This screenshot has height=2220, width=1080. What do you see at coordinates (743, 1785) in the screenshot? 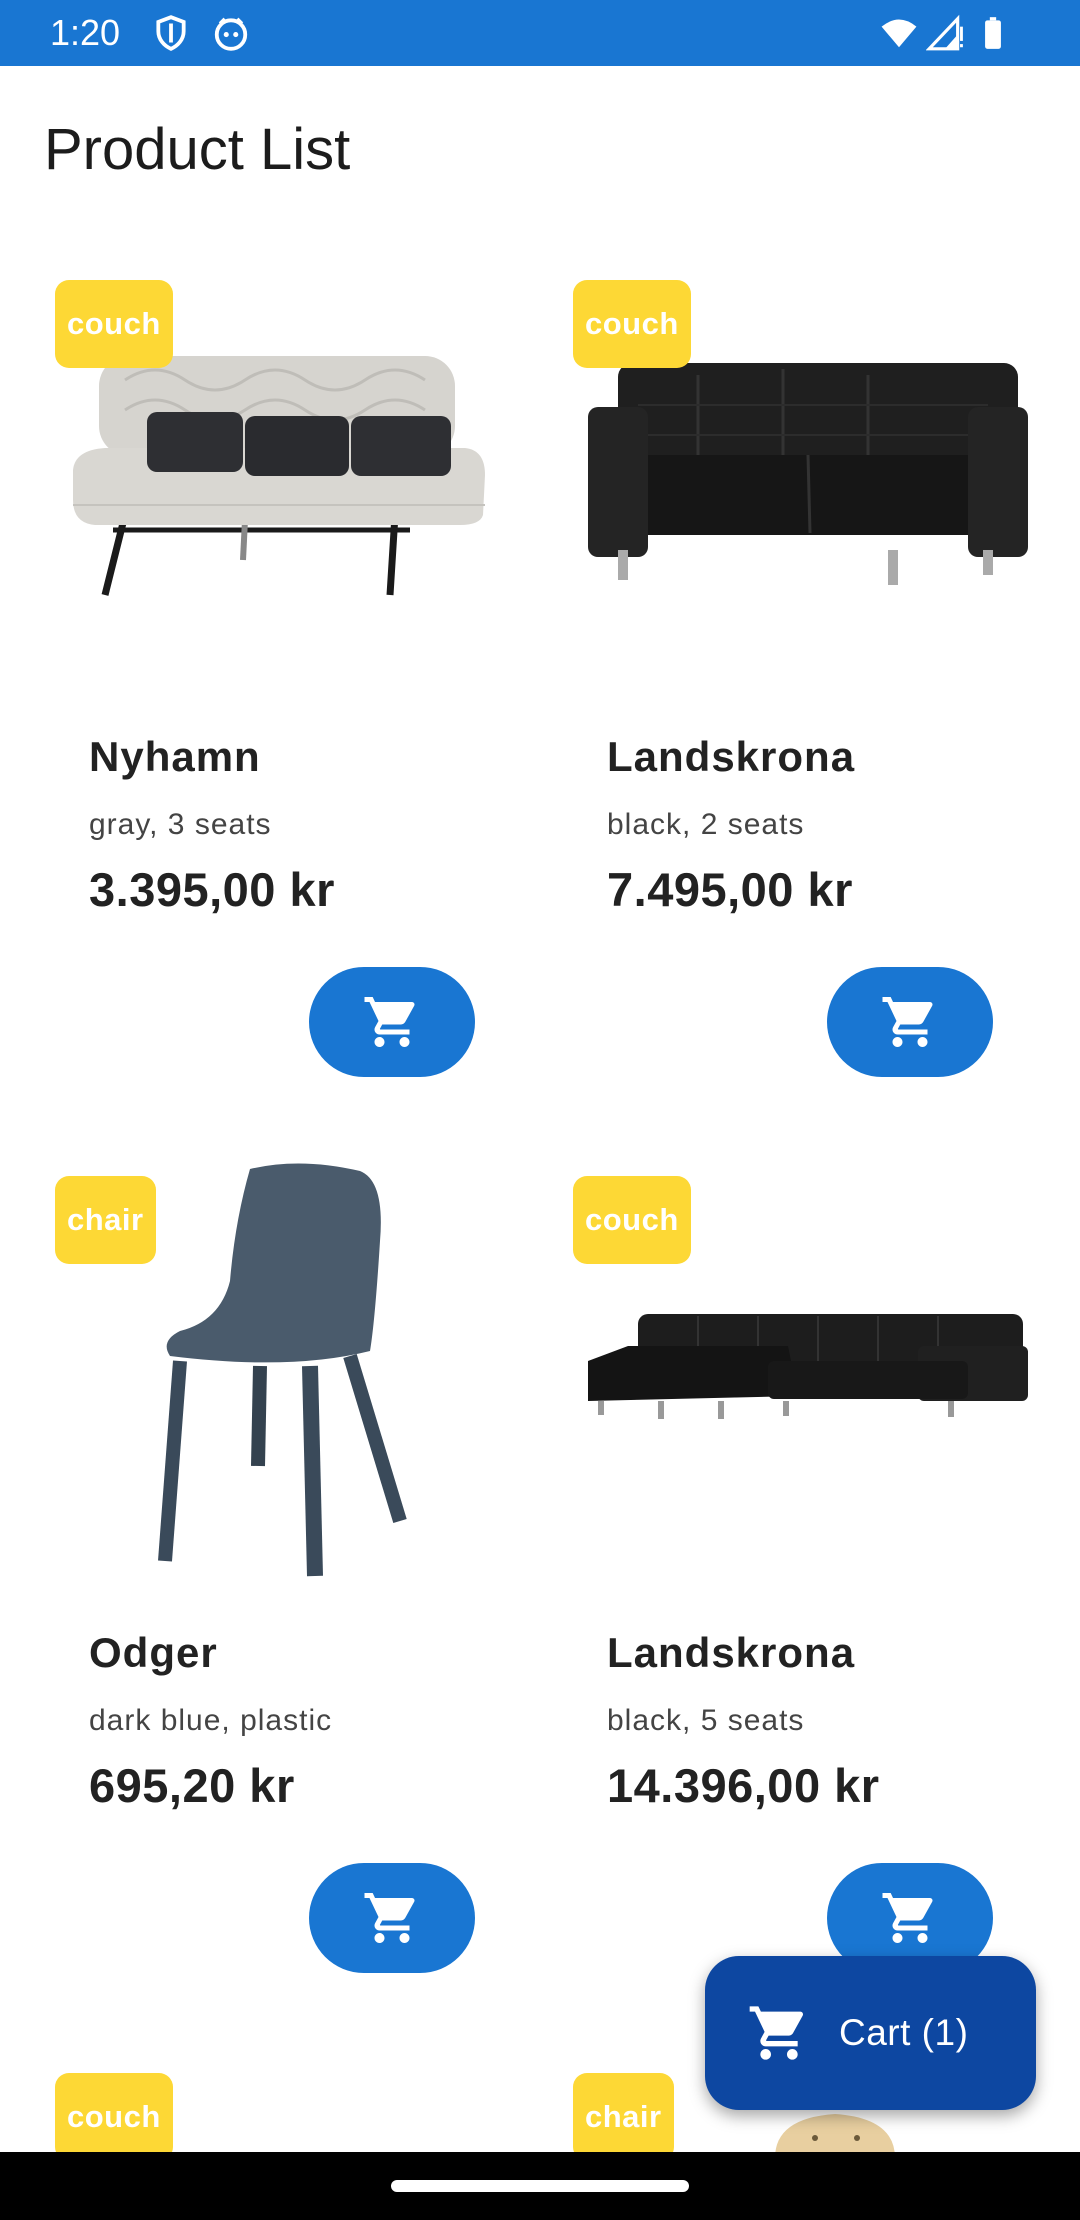
I see `product-price: 14.396,00 kr` at bounding box center [743, 1785].